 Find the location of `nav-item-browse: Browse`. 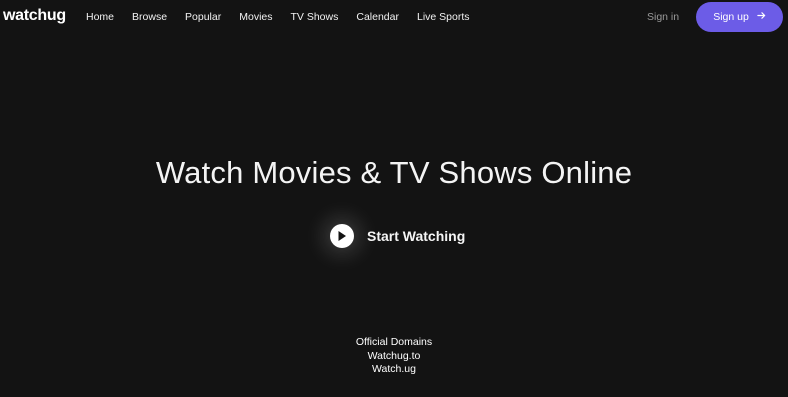

nav-item-browse: Browse is located at coordinates (149, 17).